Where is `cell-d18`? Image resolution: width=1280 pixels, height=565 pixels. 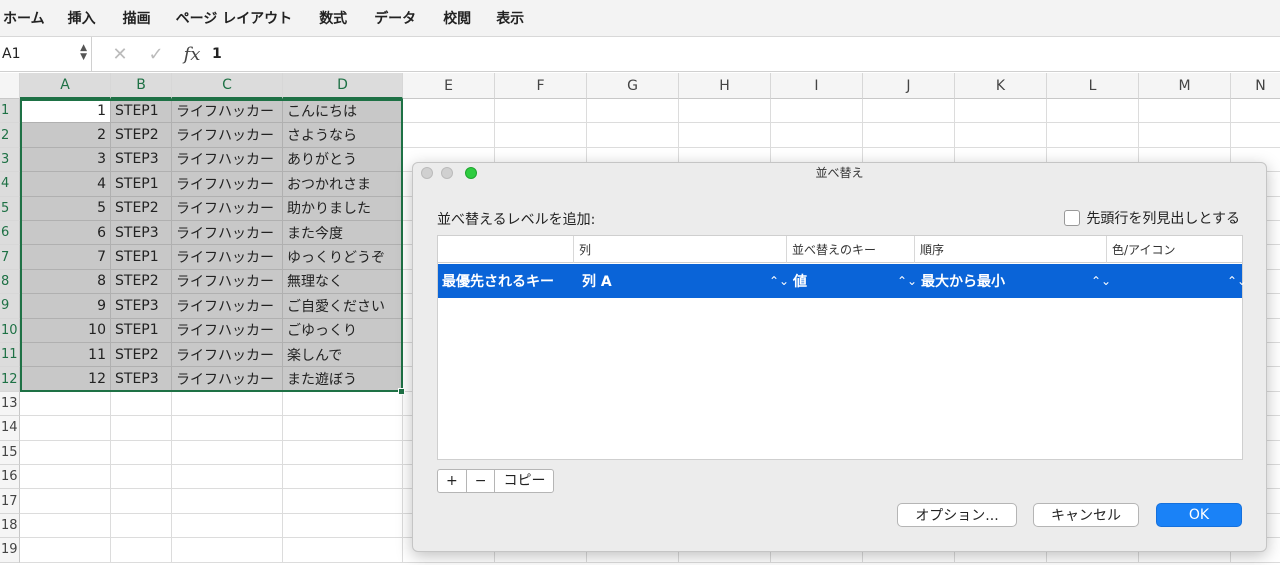 cell-d18 is located at coordinates (343, 526).